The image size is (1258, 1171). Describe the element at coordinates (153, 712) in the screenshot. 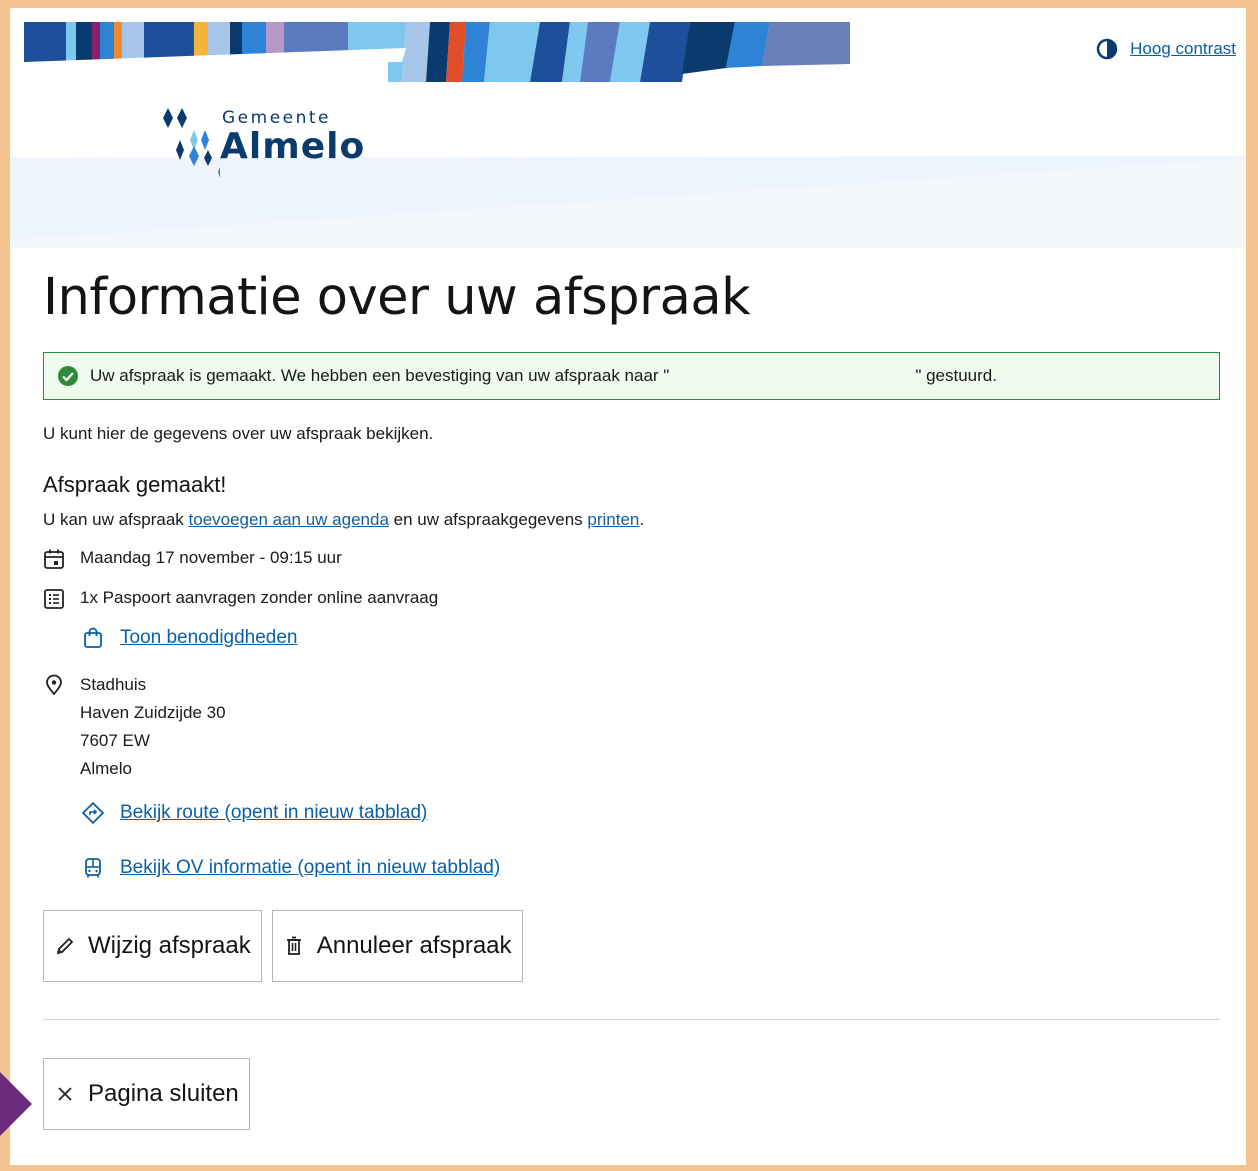

I see `address-street: Haven Zuidzijde 30` at that location.